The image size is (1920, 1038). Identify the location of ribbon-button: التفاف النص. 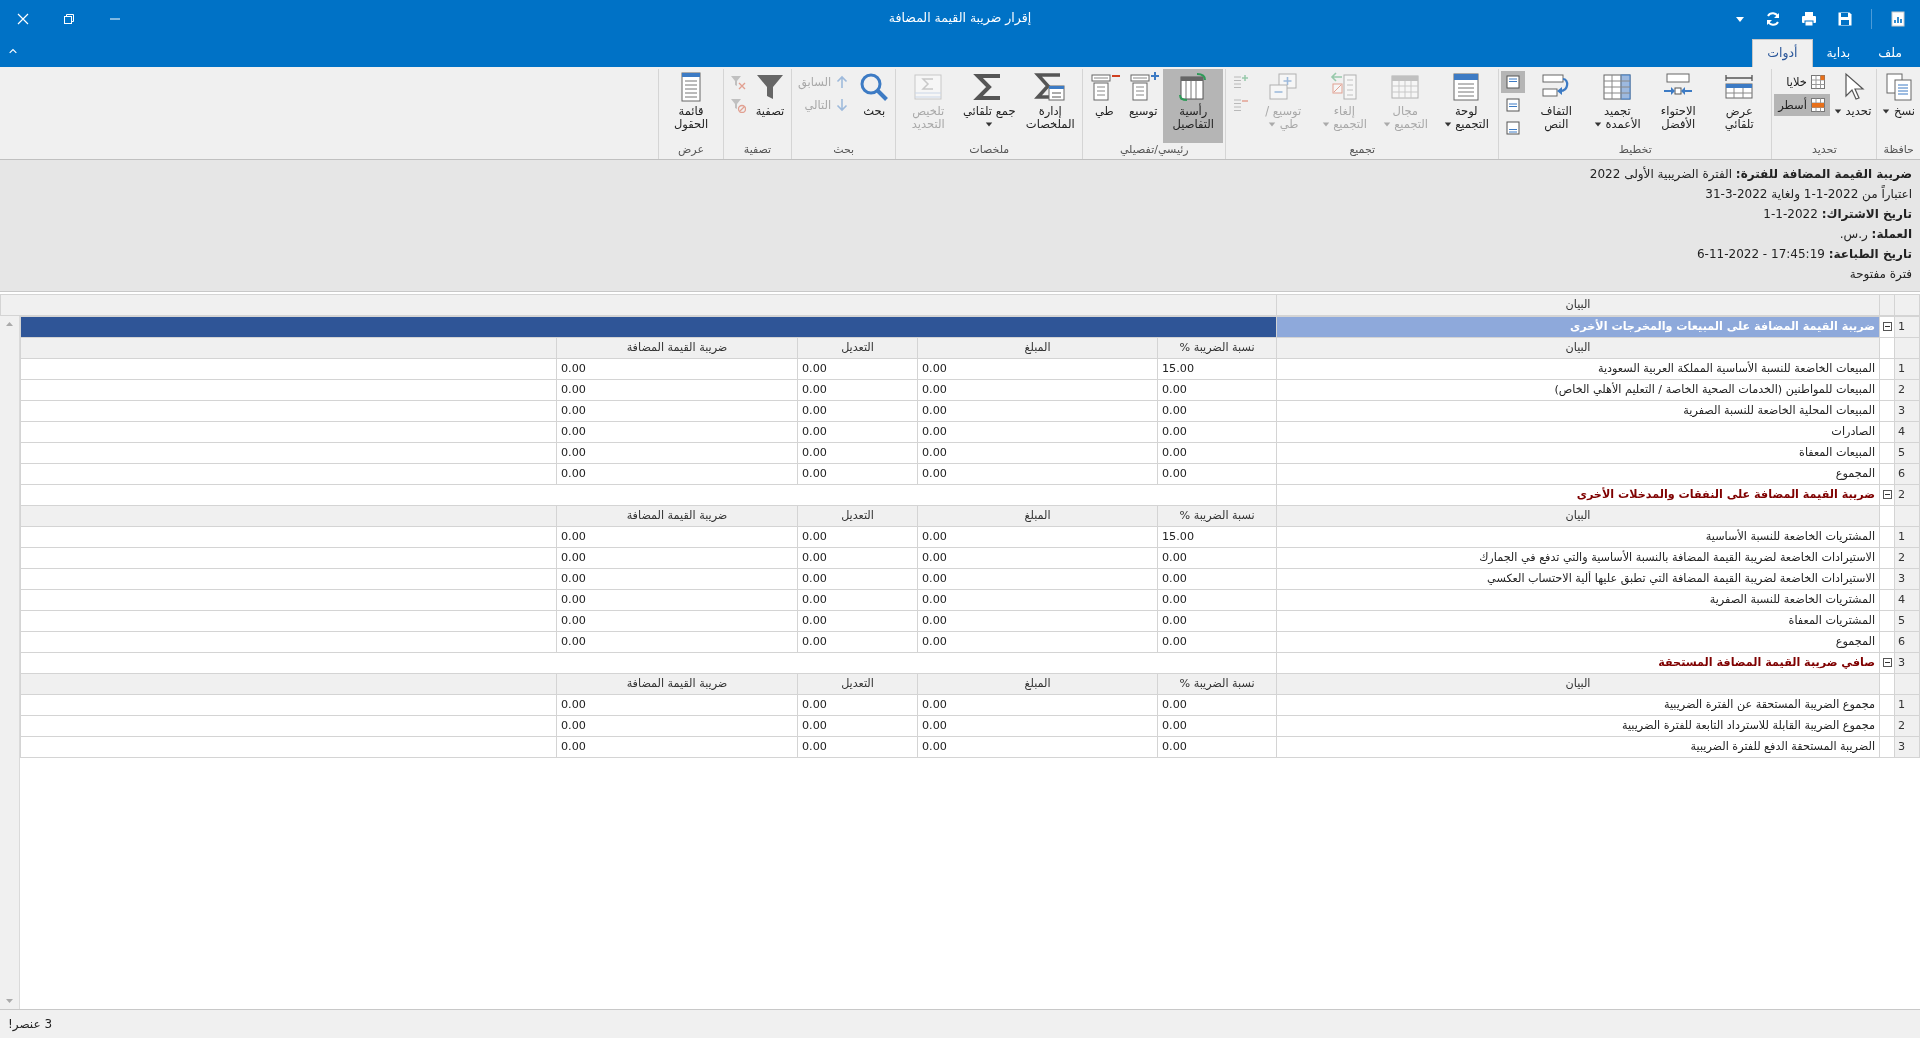
(1556, 106).